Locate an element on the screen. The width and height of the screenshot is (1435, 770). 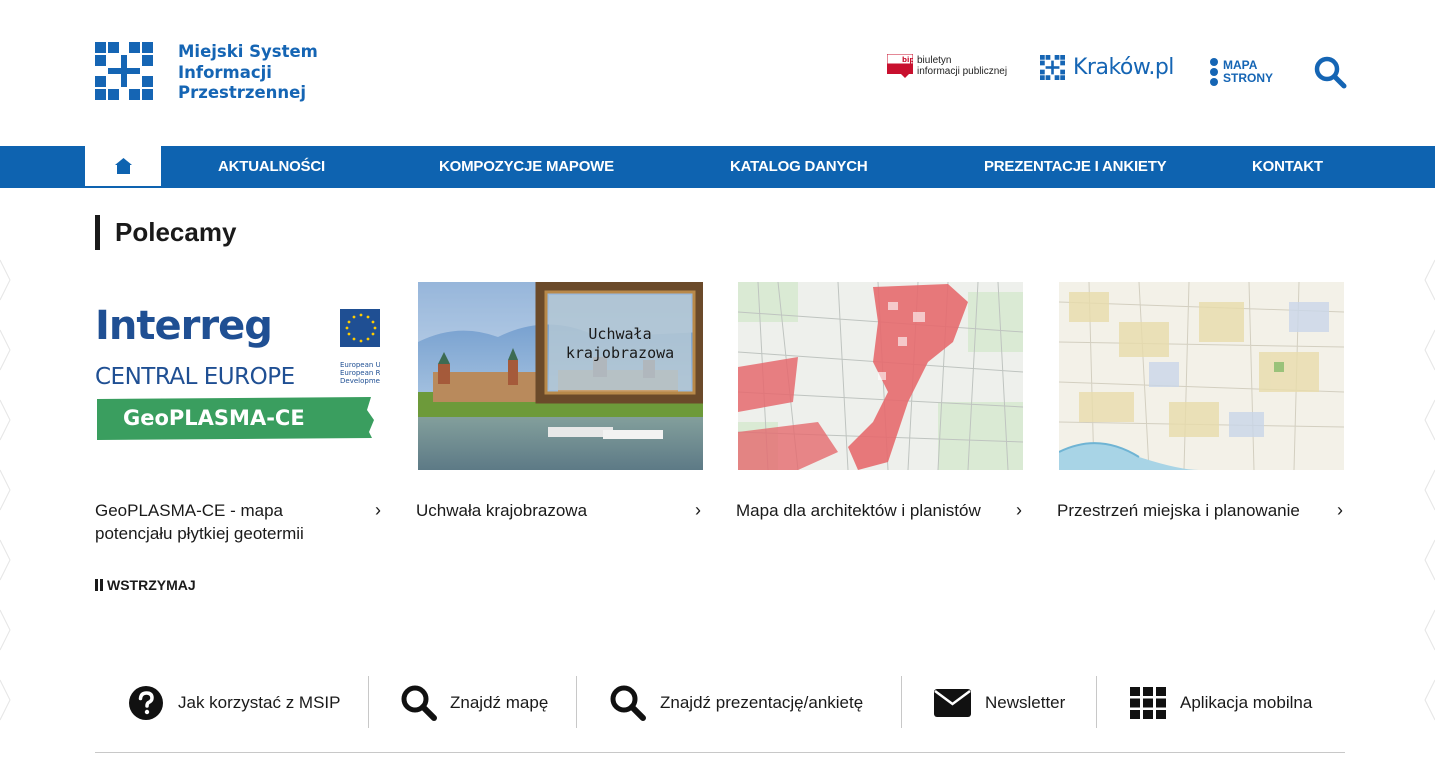
link-label: Jak korzystać z MSIP is located at coordinates (259, 702).